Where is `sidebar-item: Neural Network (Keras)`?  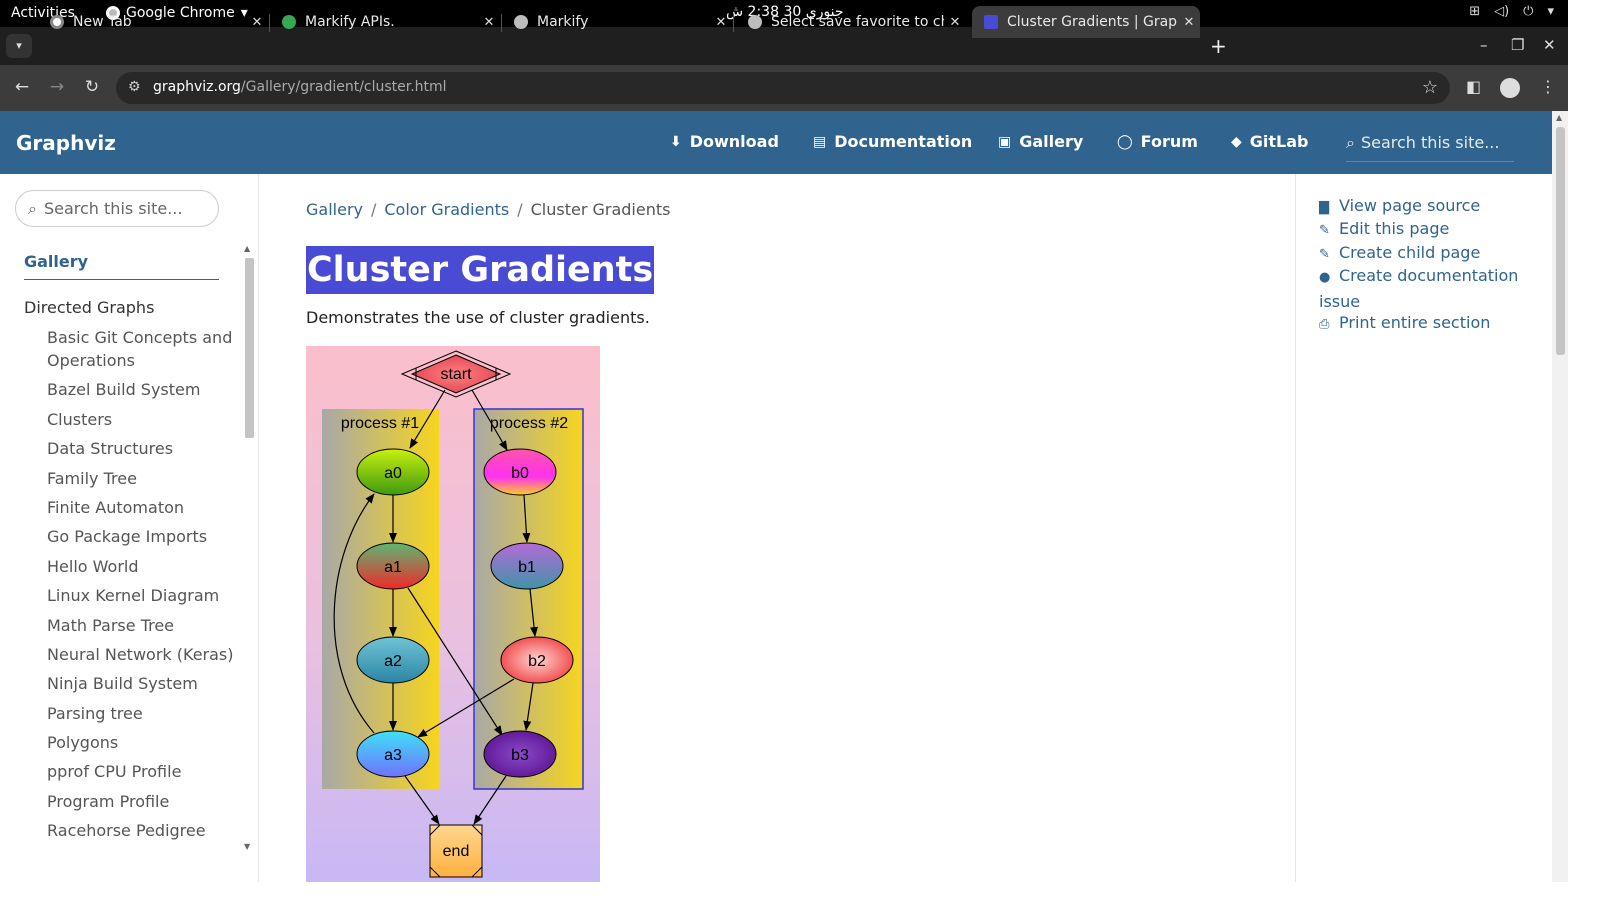 sidebar-item: Neural Network (Keras) is located at coordinates (142, 654).